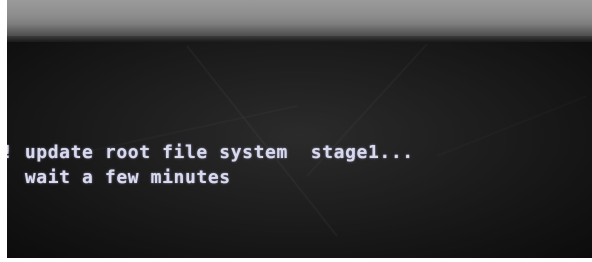 This screenshot has height=262, width=592. I want to click on console-line-2: wait a few minutes, so click(116, 177).